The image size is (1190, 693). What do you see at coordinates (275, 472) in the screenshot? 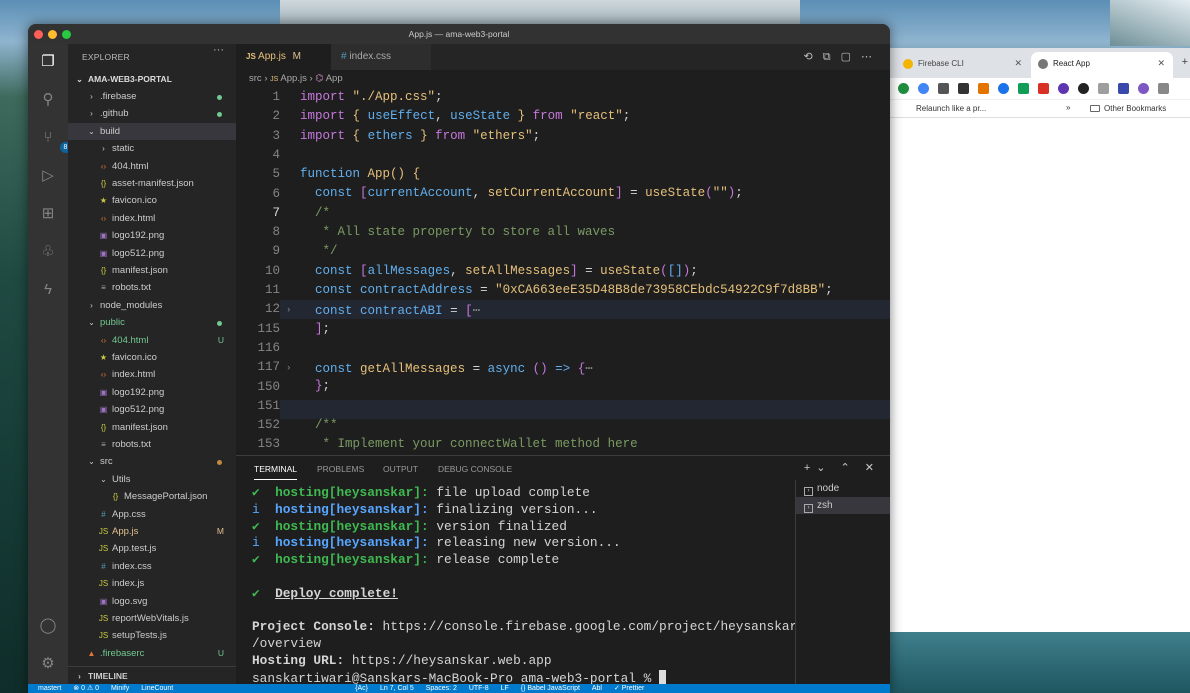
I see `tab-terminal: TERMINAL` at bounding box center [275, 472].